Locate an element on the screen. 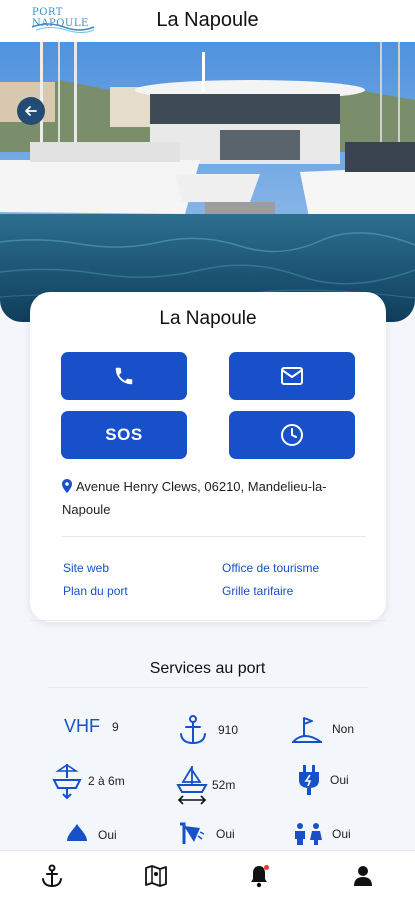 Image resolution: width=415 pixels, height=900 pixels. sos-button: SOS is located at coordinates (124, 435).